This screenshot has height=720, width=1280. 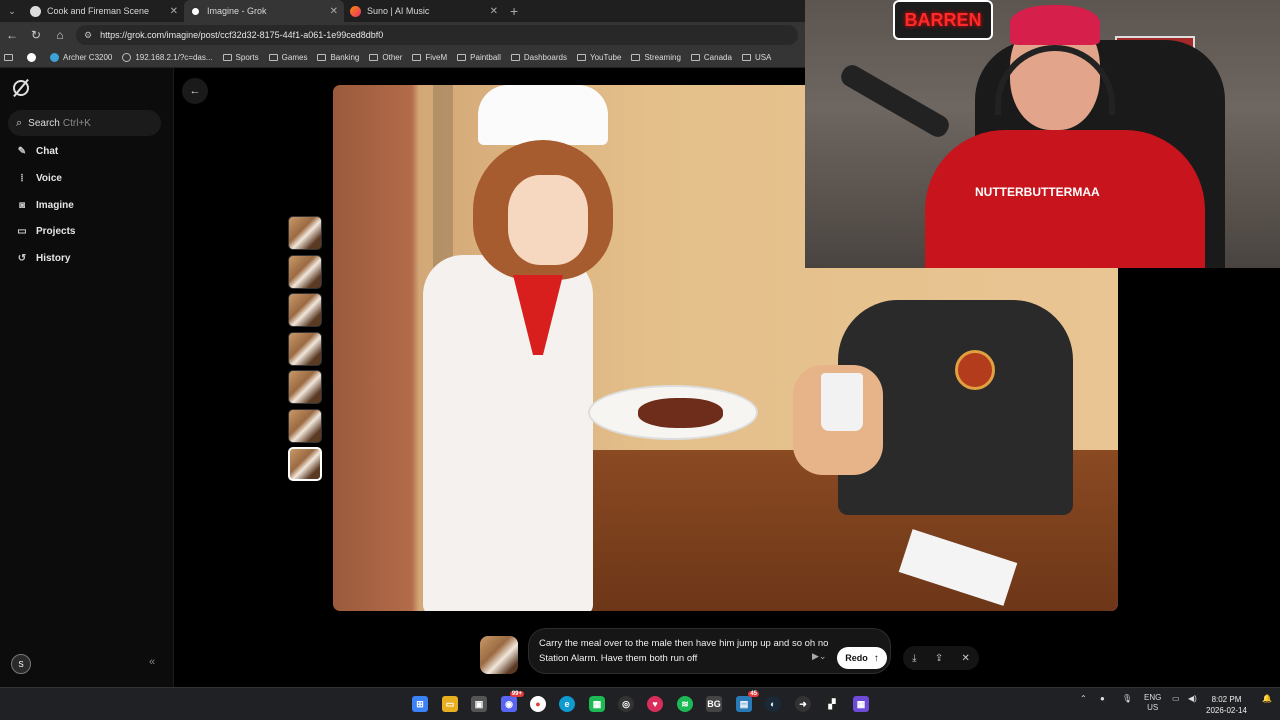 What do you see at coordinates (247, 57) in the screenshot?
I see `bookmark-label: Sports` at bounding box center [247, 57].